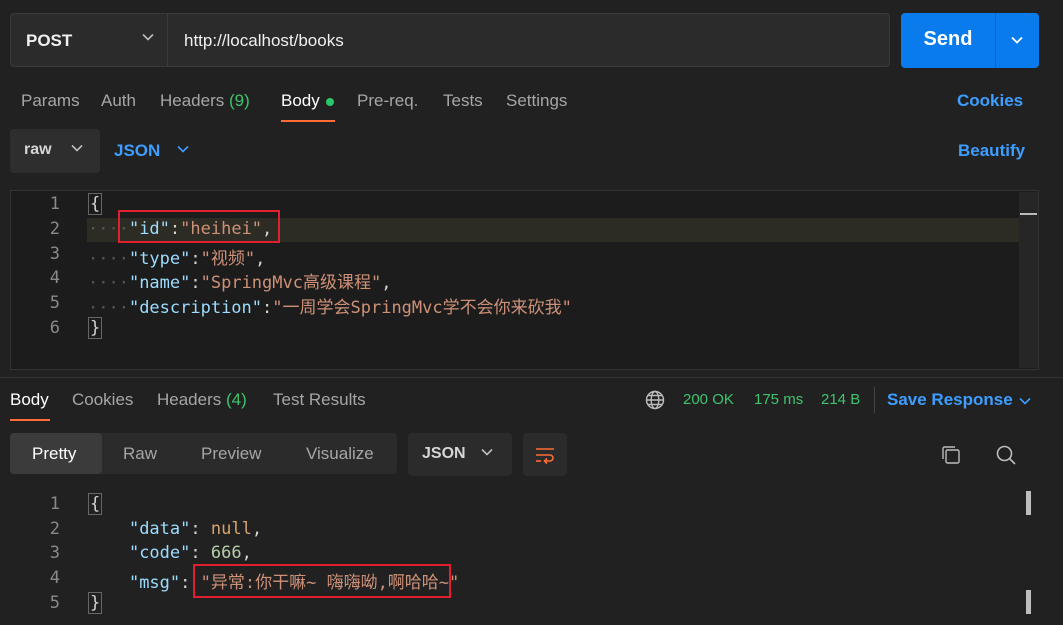 The image size is (1063, 625). What do you see at coordinates (50, 101) in the screenshot?
I see `tab-params: Params` at bounding box center [50, 101].